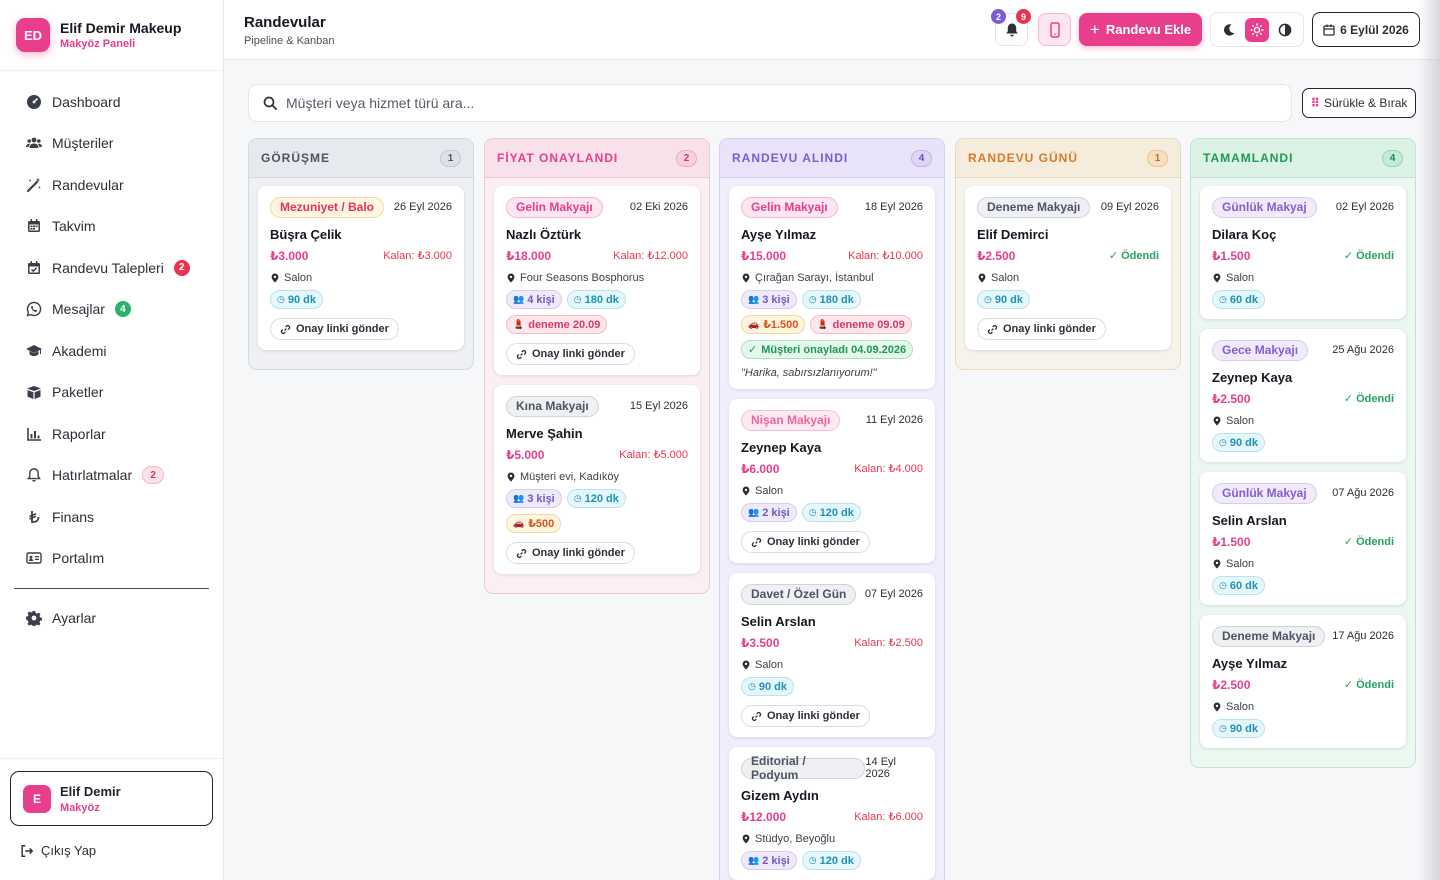 Image resolution: width=1440 pixels, height=880 pixels. What do you see at coordinates (1359, 103) in the screenshot?
I see `drag-drop-toggle: ⠿ Sürükle & Bırak` at bounding box center [1359, 103].